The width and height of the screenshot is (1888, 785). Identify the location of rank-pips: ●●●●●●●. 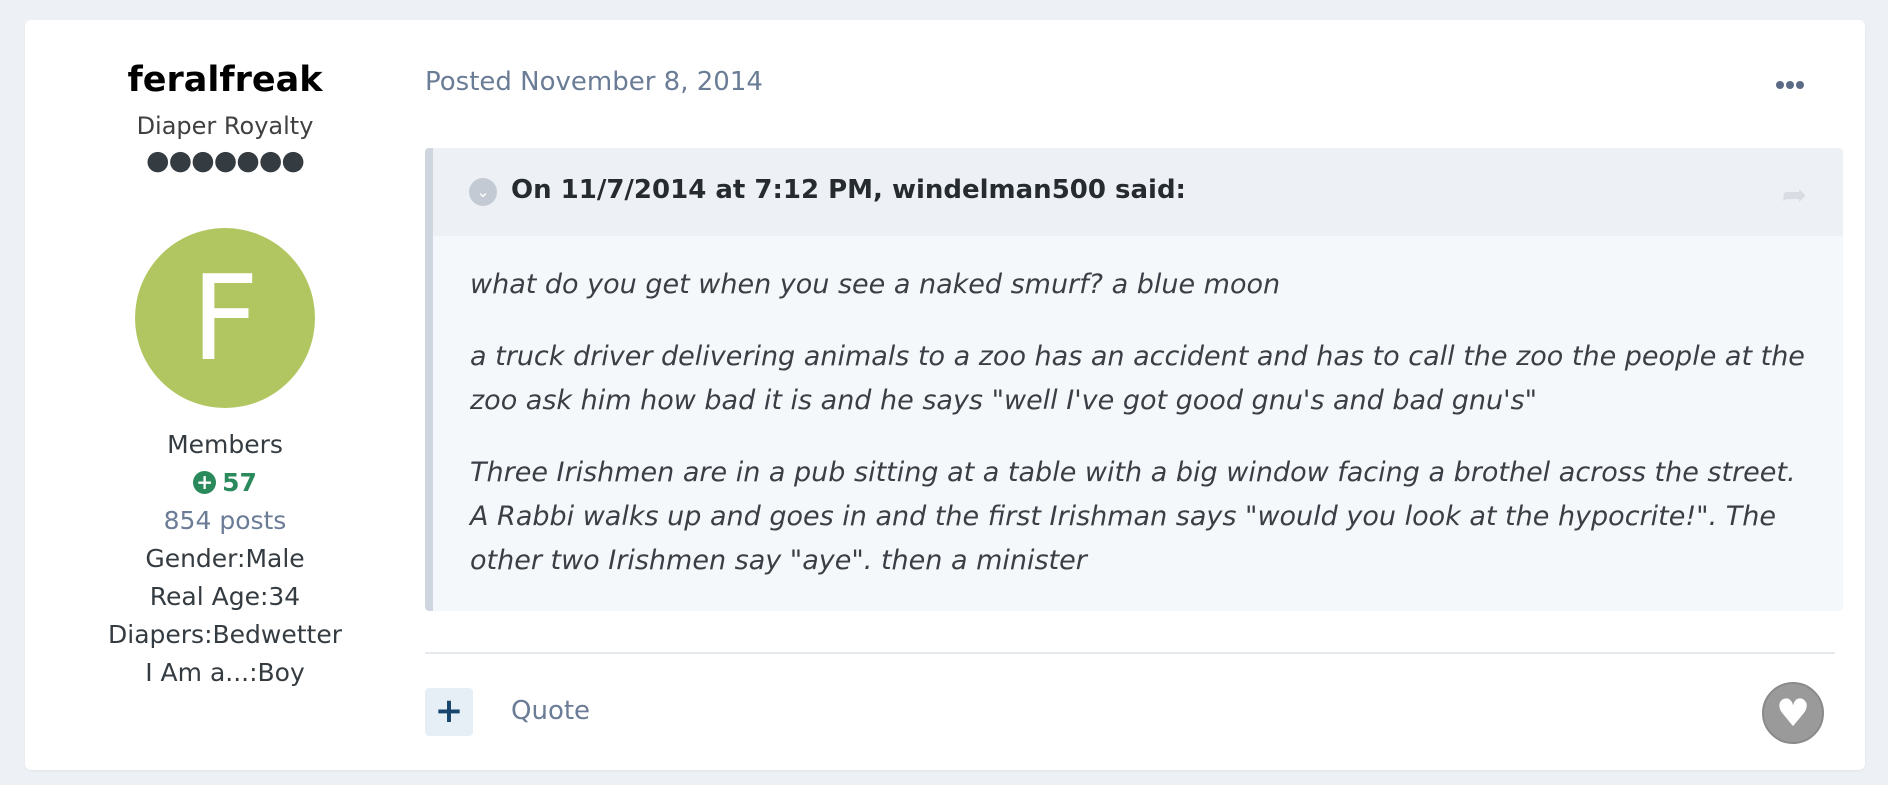
(225, 160).